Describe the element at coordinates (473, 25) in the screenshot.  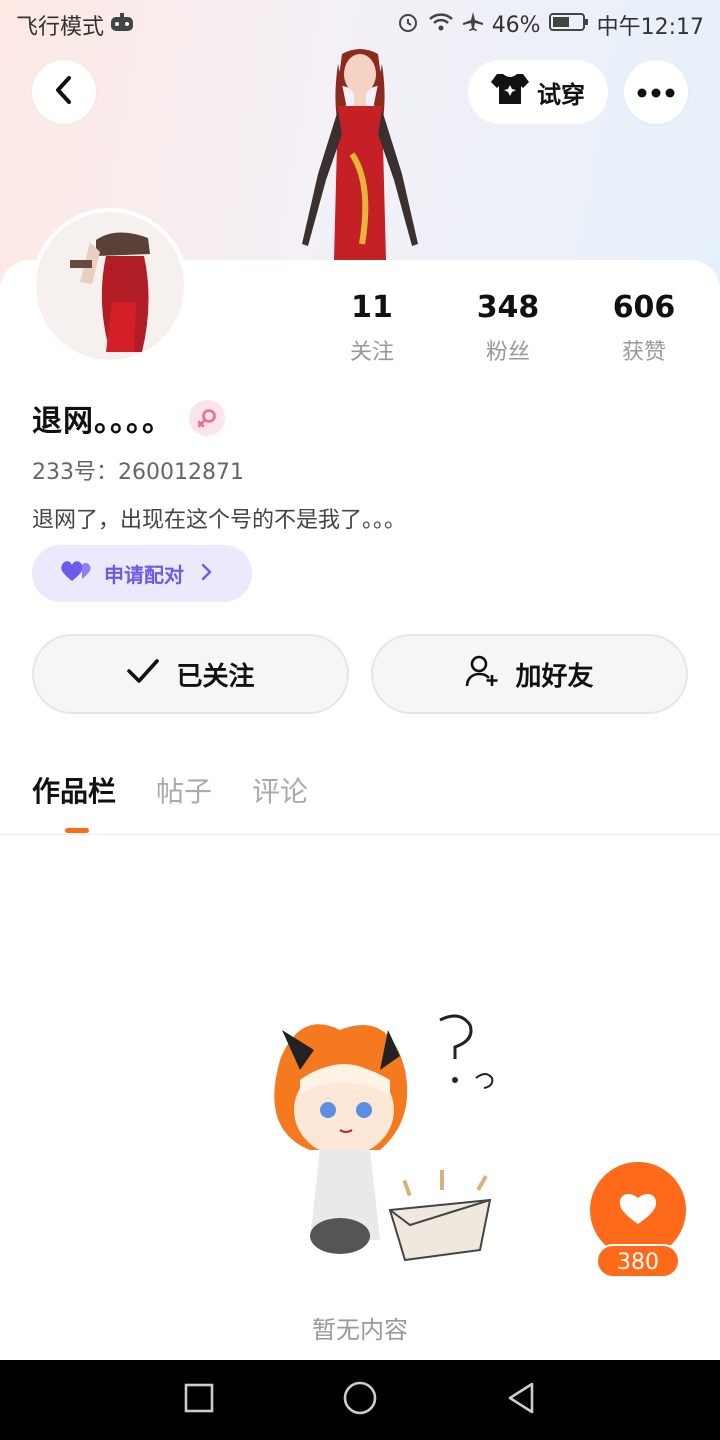
I see `airplane-icon` at that location.